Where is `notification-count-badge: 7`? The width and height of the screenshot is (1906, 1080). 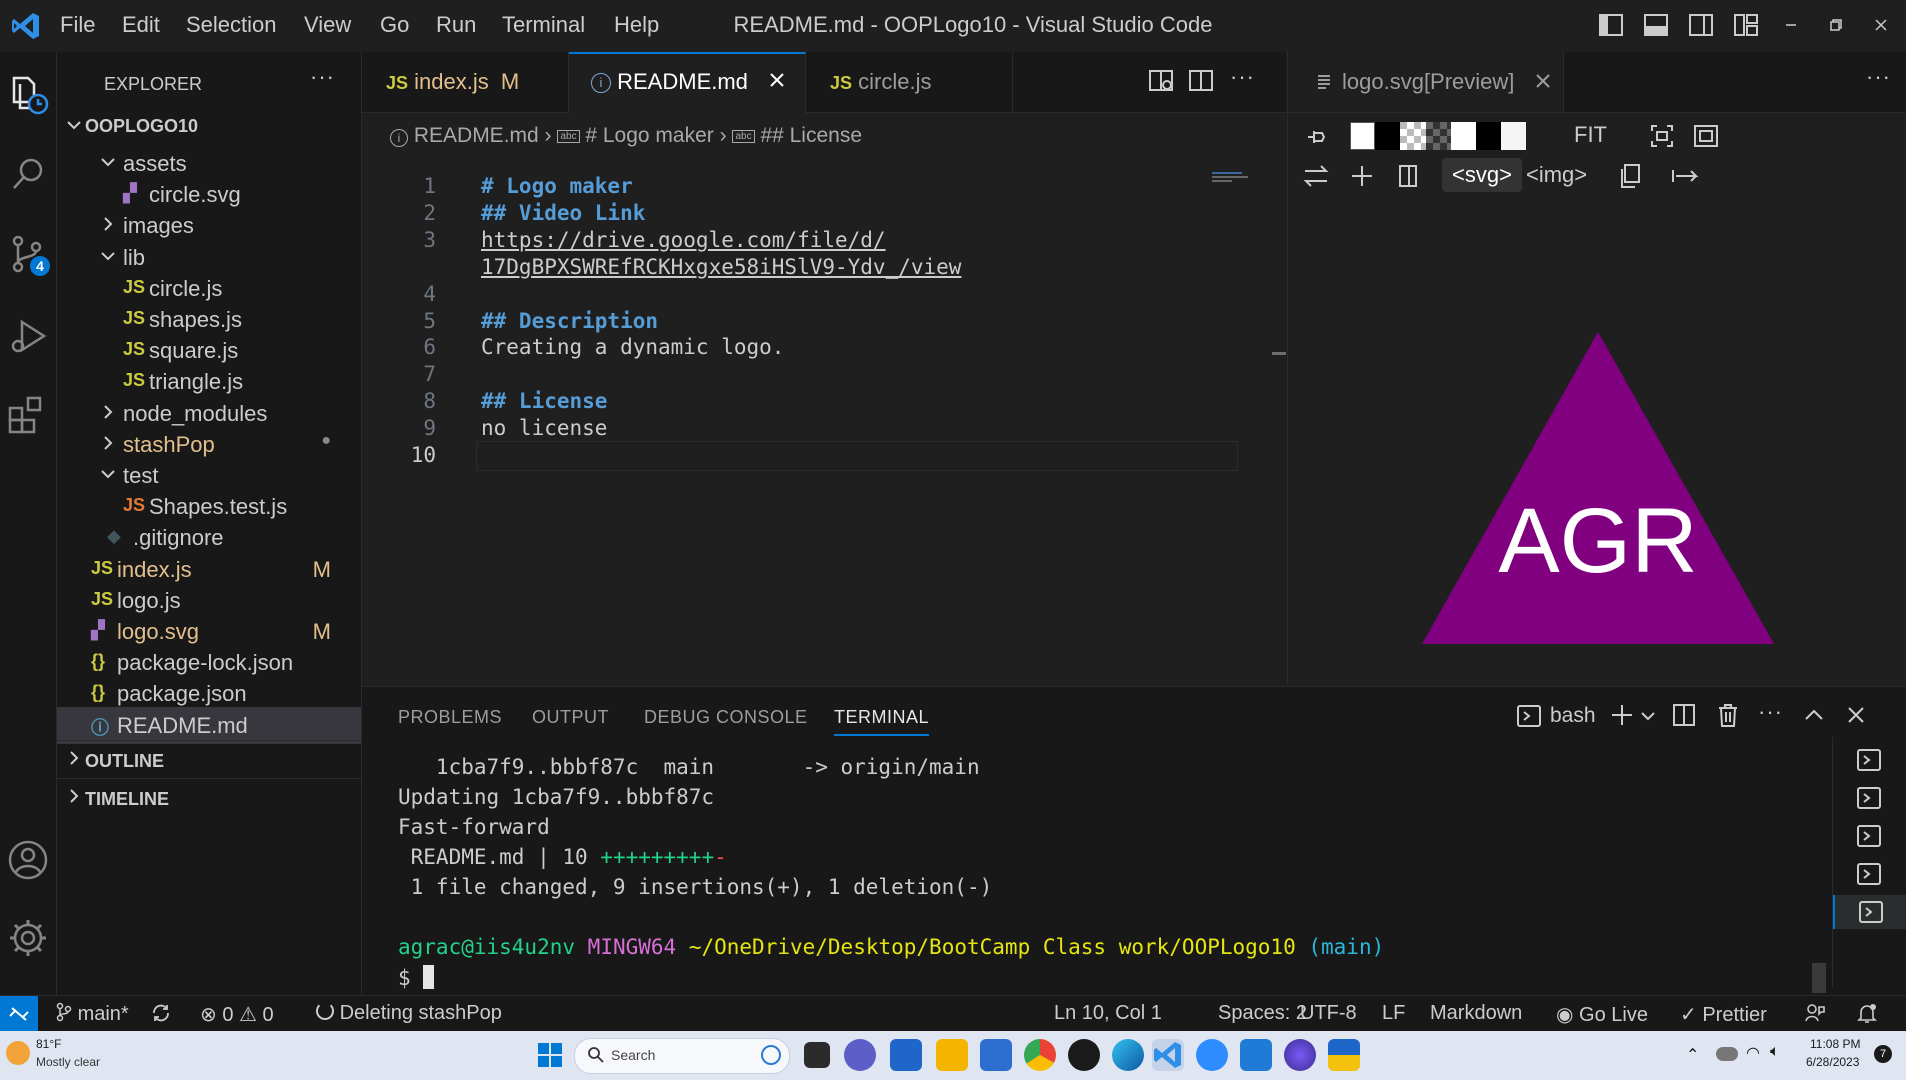 notification-count-badge: 7 is located at coordinates (1883, 1054).